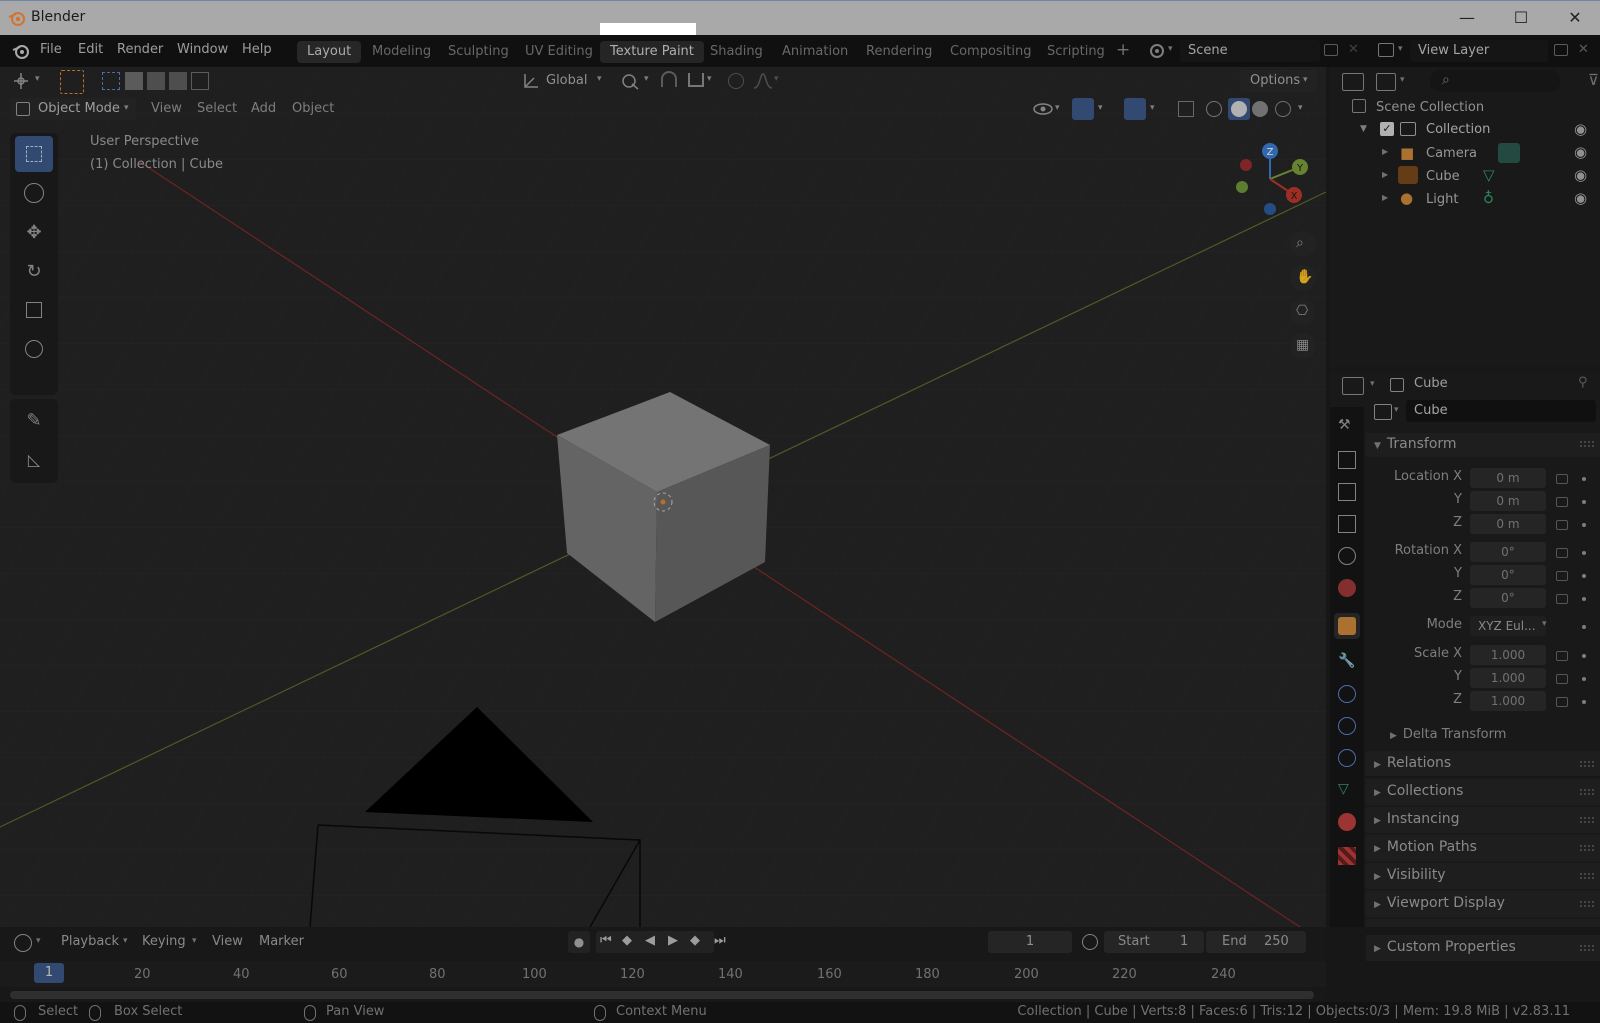 This screenshot has height=1023, width=1600. What do you see at coordinates (1445, 947) in the screenshot?
I see `custom-properties-panel-title: ▶ Custom Properties` at bounding box center [1445, 947].